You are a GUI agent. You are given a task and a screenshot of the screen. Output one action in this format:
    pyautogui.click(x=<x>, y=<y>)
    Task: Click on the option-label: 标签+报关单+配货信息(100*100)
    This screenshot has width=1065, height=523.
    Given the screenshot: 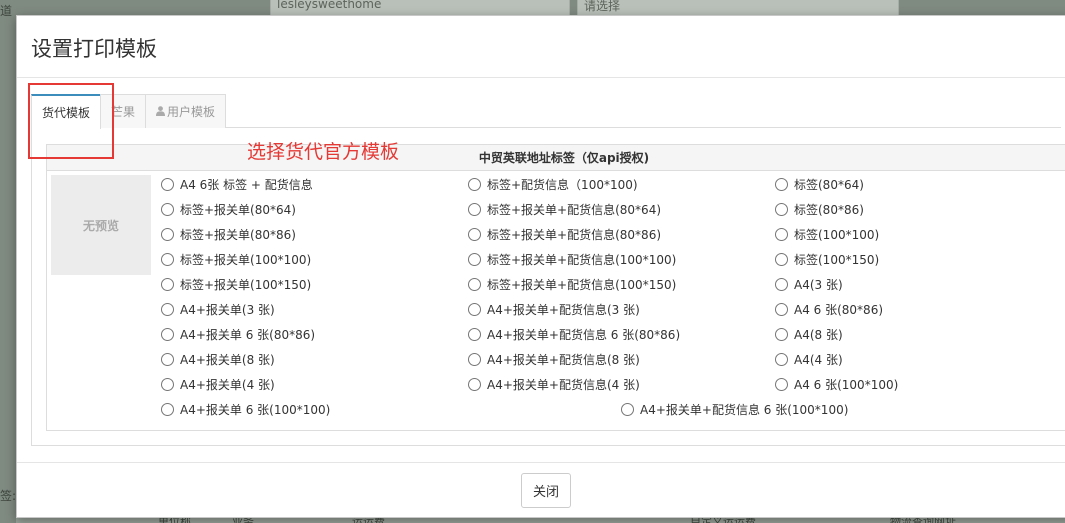 What is the action you would take?
    pyautogui.click(x=582, y=259)
    